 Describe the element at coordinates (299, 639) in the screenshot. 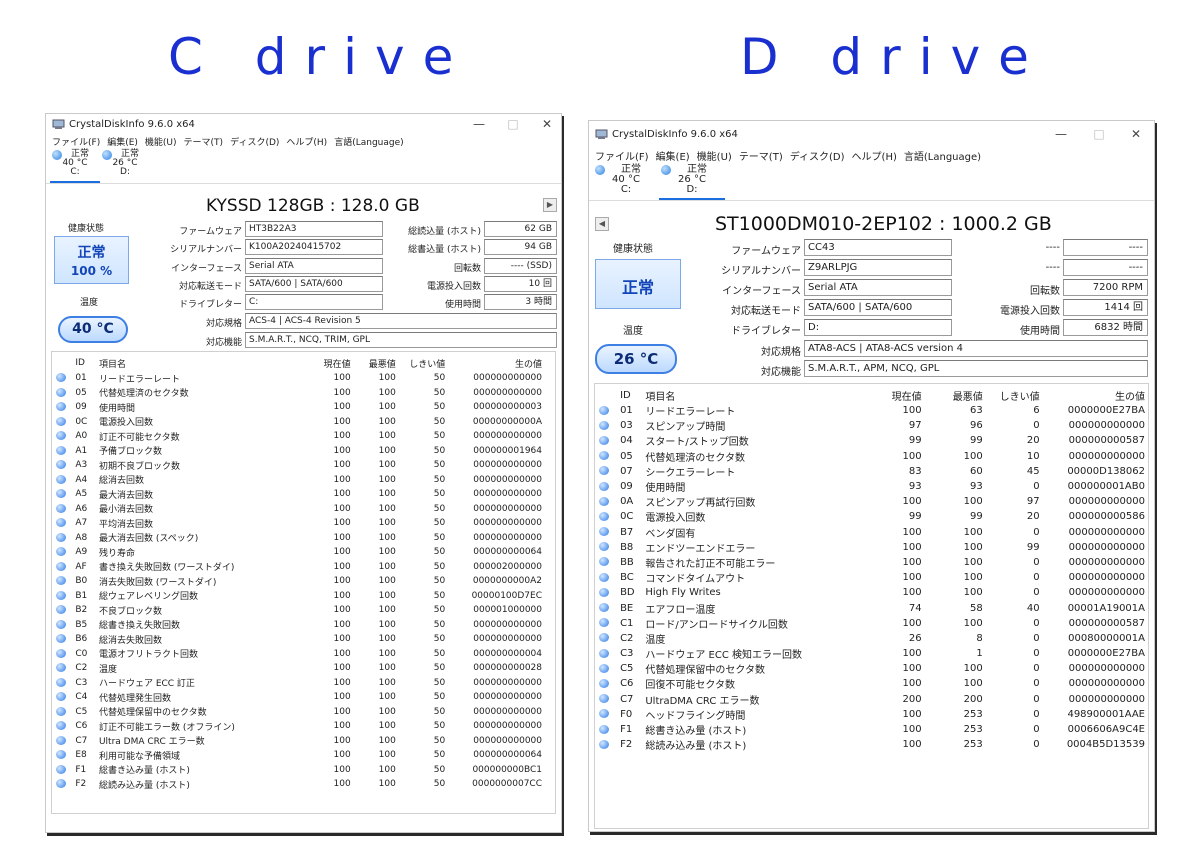

I see `table-row: B6 総消去失敗回数 100 100 50 000000000000` at that location.